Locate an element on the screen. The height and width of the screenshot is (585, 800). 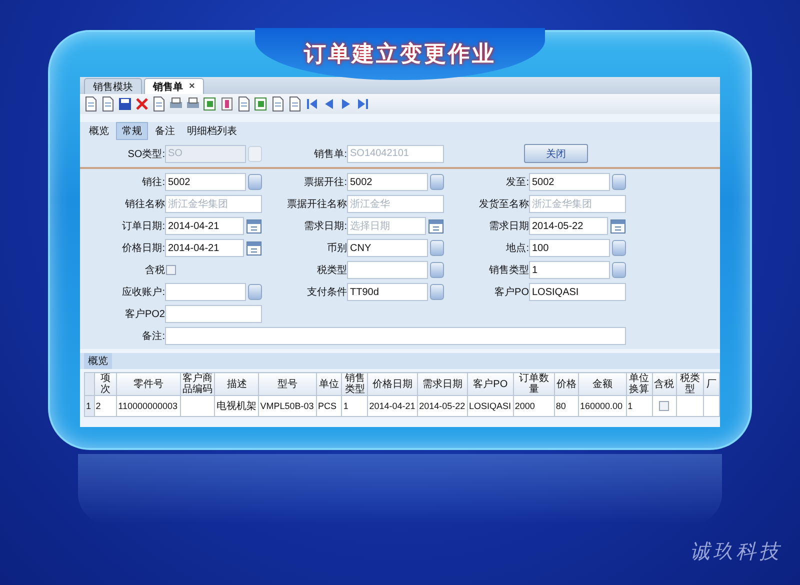
column-header: 价格 is located at coordinates (566, 384).